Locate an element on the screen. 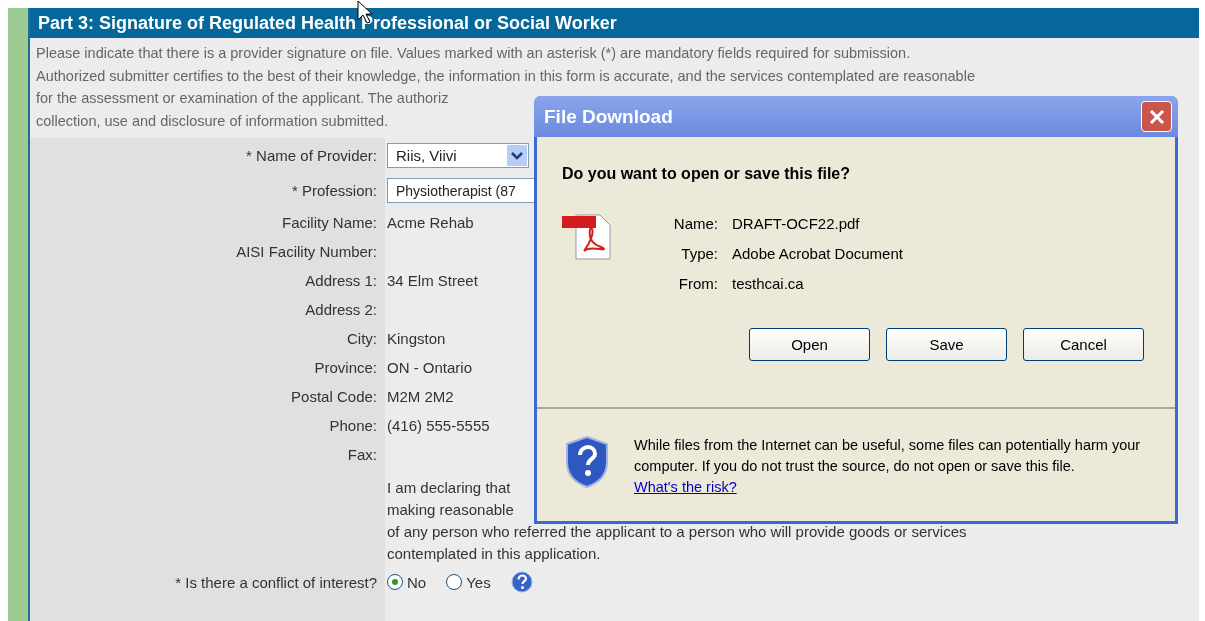  field-value: (416) 555-5555 is located at coordinates (438, 425).